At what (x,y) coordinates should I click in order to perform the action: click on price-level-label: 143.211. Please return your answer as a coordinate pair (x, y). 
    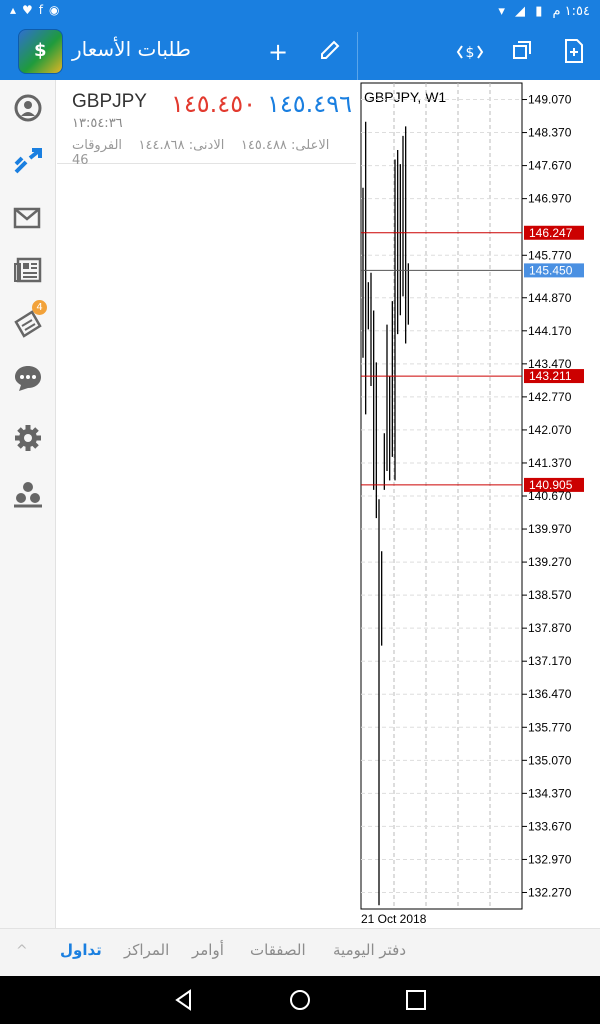
    Looking at the image, I should click on (550, 376).